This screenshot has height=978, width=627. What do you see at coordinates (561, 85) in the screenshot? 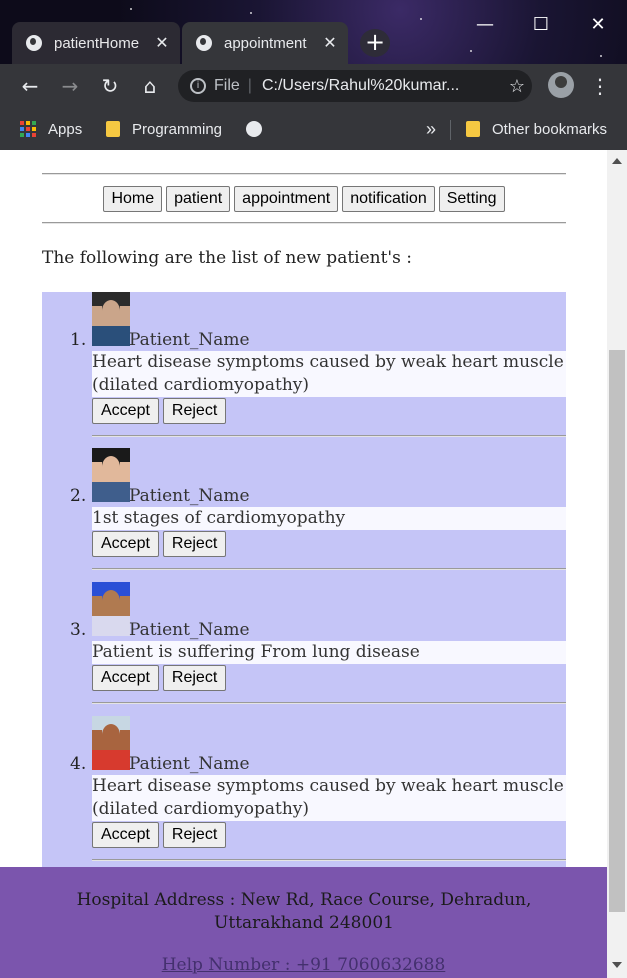
I see `profile-avatar` at bounding box center [561, 85].